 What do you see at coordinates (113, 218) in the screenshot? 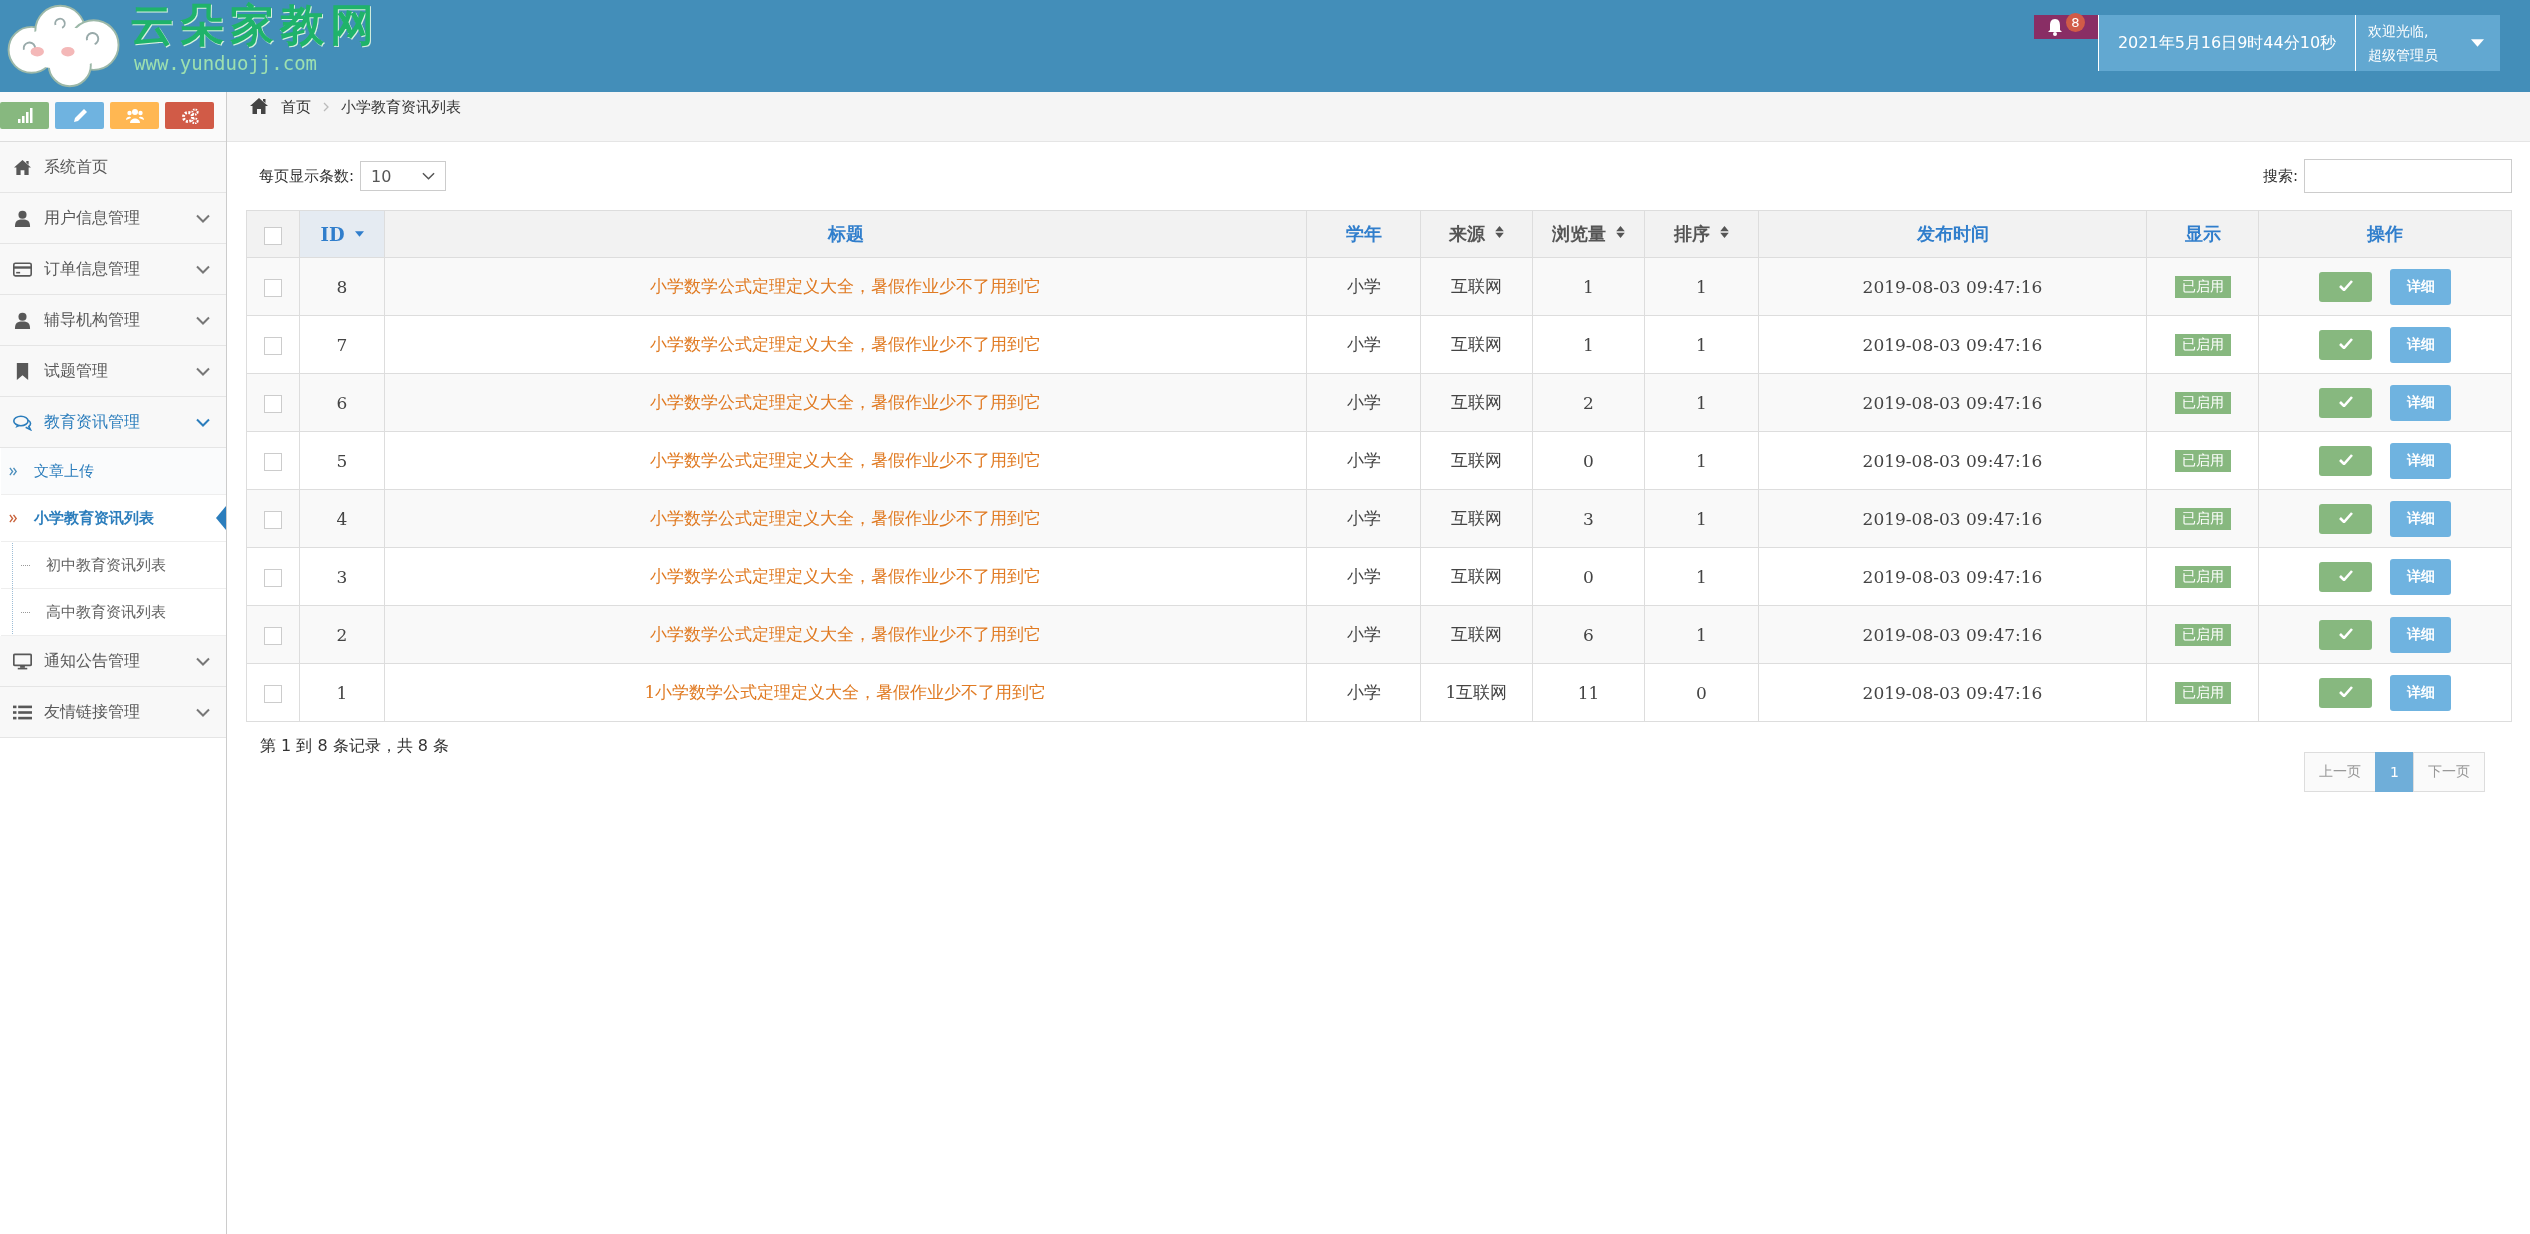
I see `sidebar-item: 用户信息管理` at bounding box center [113, 218].